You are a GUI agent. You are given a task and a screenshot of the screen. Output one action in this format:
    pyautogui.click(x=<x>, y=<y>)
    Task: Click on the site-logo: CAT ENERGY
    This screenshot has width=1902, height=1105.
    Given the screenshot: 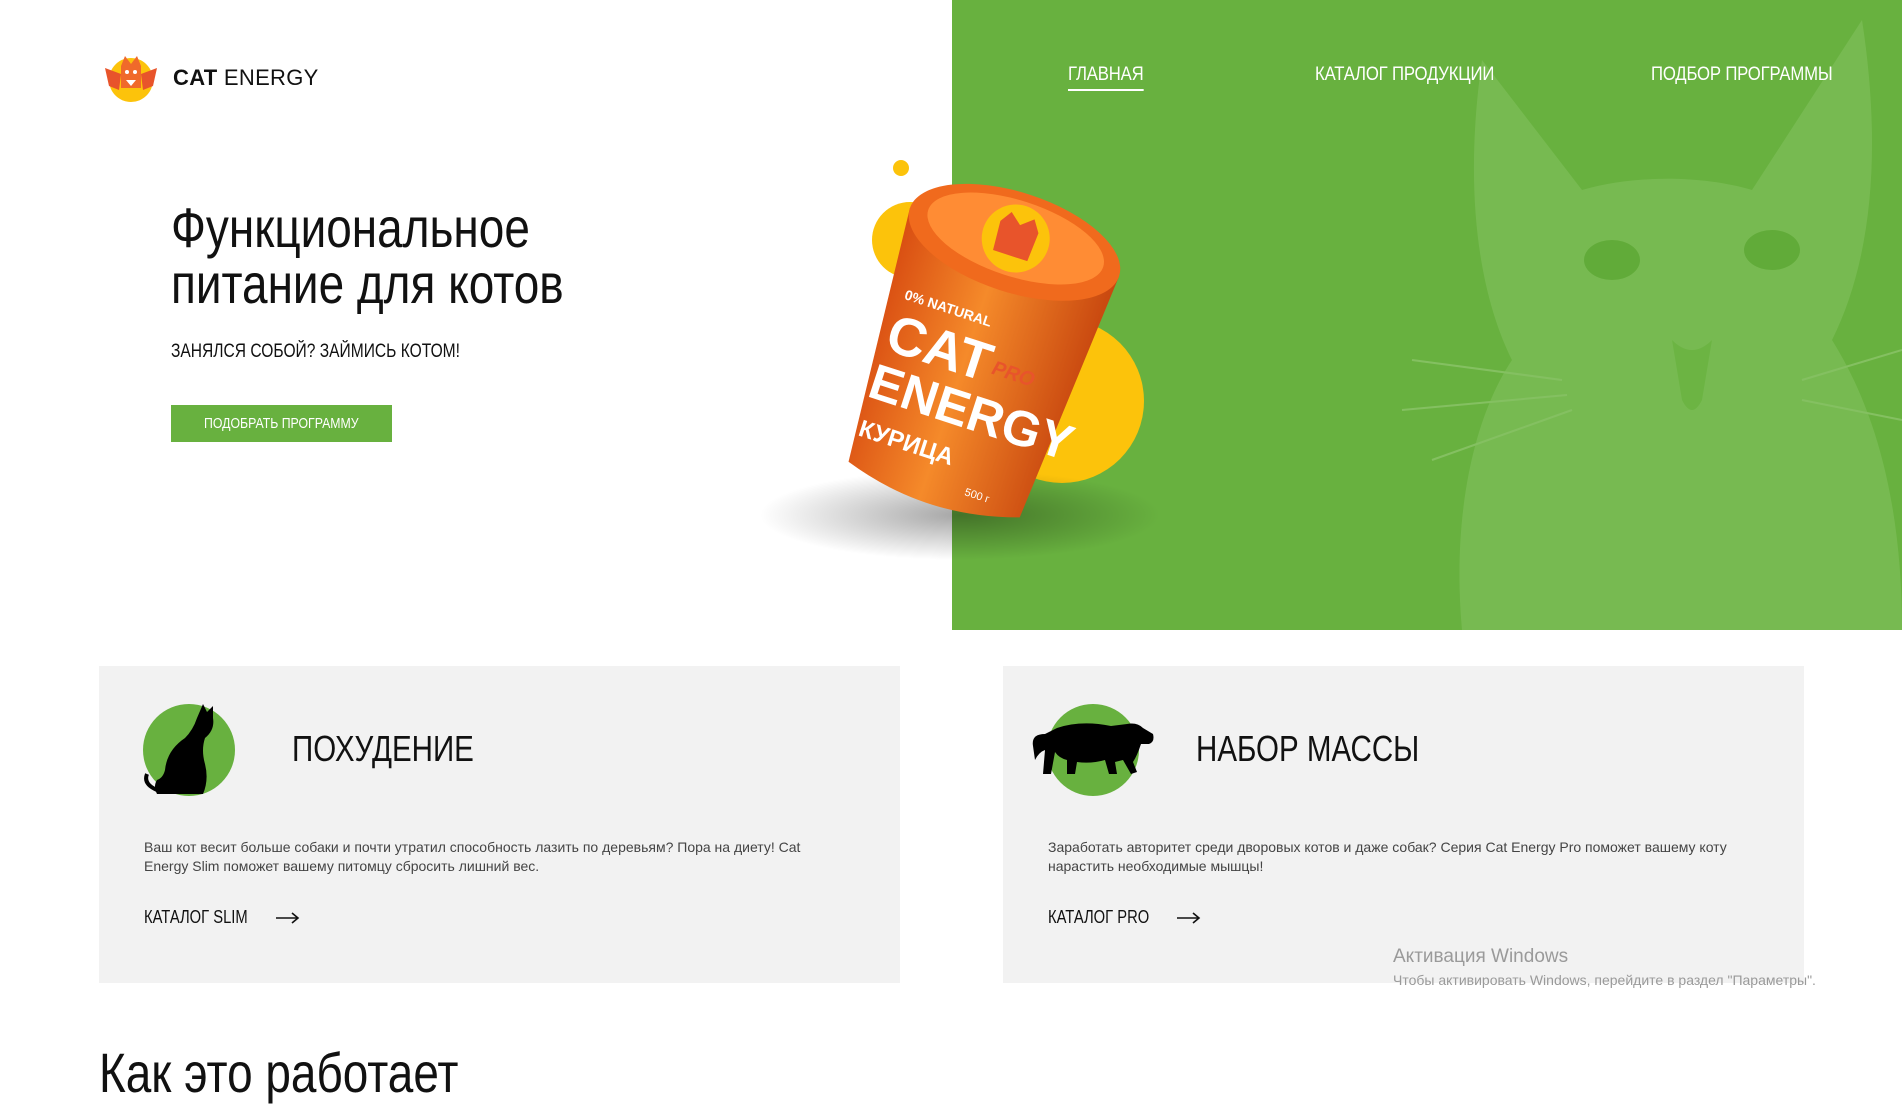 What is the action you would take?
    pyautogui.click(x=209, y=78)
    